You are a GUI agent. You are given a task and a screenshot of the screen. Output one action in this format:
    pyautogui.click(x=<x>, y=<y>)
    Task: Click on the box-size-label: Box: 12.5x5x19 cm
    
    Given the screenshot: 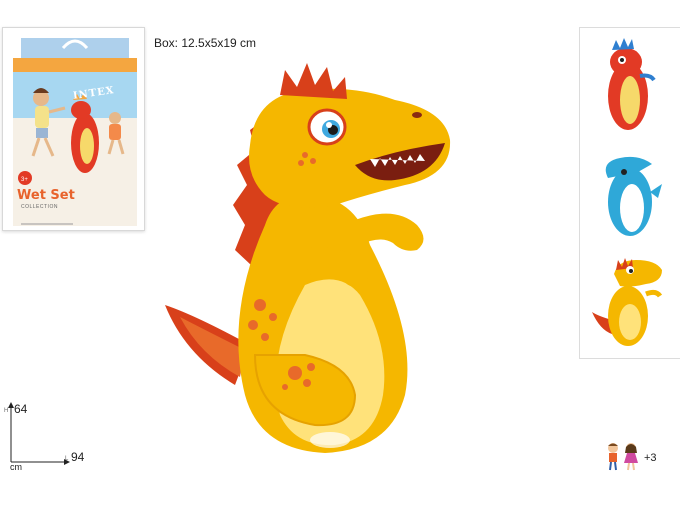 What is the action you would take?
    pyautogui.click(x=205, y=43)
    